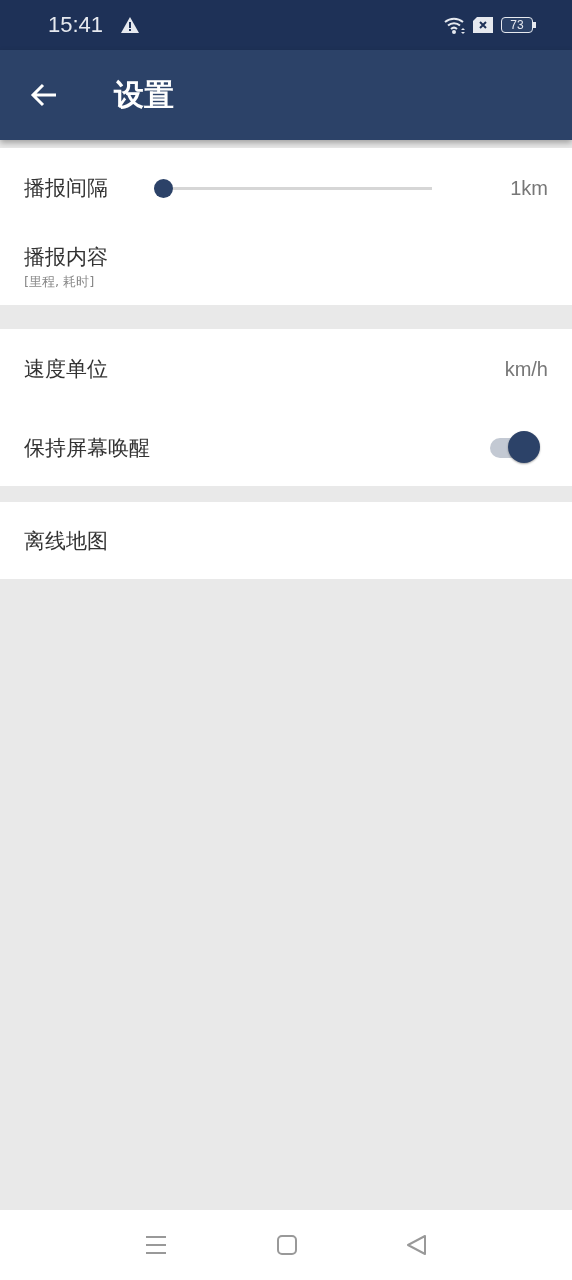  Describe the element at coordinates (130, 25) in the screenshot. I see `warning-icon` at that location.